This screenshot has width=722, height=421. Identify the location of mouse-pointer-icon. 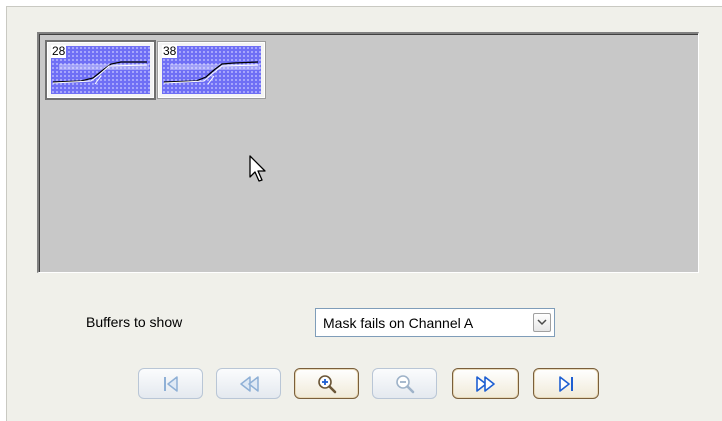
(257, 168).